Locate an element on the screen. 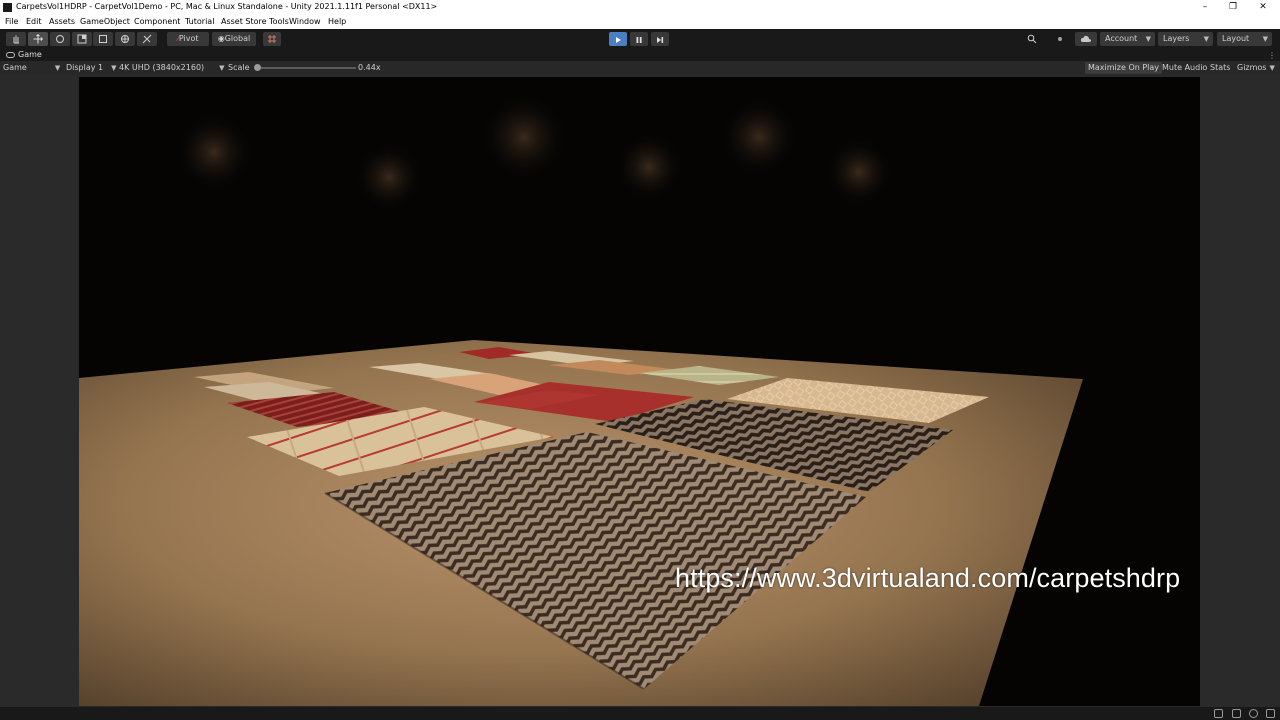 Image resolution: width=1280 pixels, height=720 pixels. account-dropdown: Account ▼ is located at coordinates (1127, 39).